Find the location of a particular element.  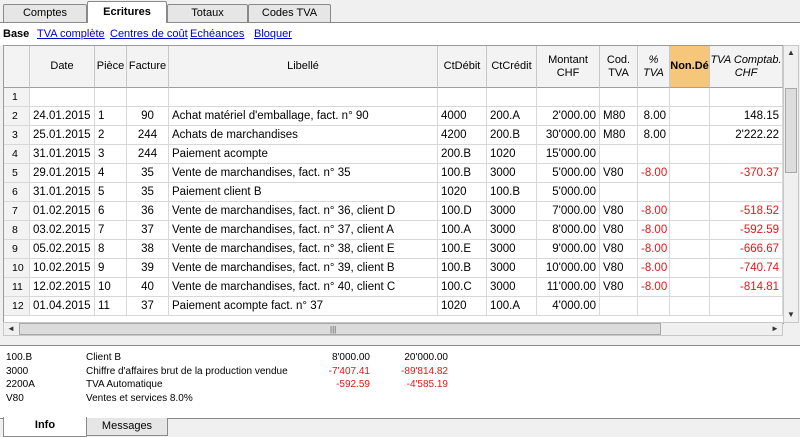

cell-date: 25.01.2015 is located at coordinates (62, 135).